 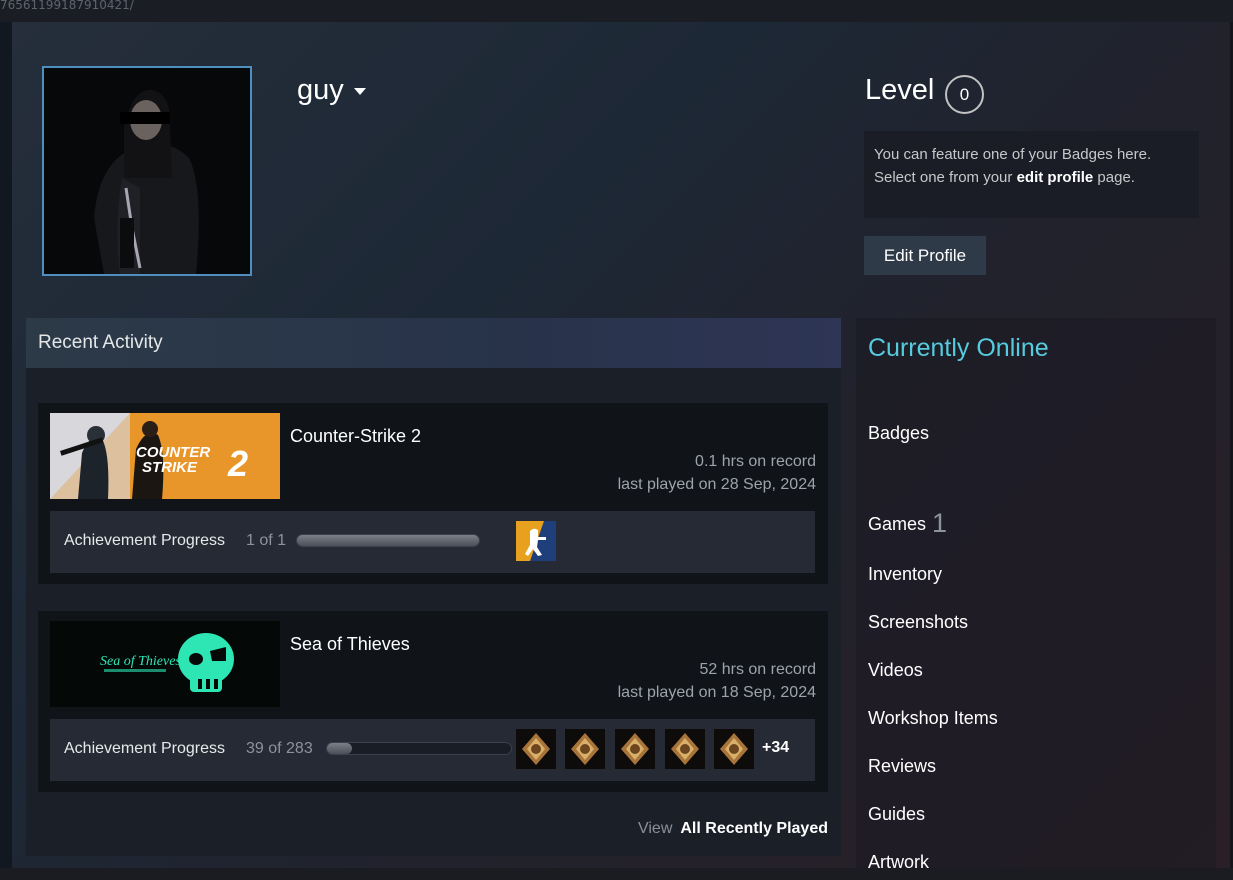 What do you see at coordinates (1055, 177) in the screenshot?
I see `edit-profile-link: edit profile` at bounding box center [1055, 177].